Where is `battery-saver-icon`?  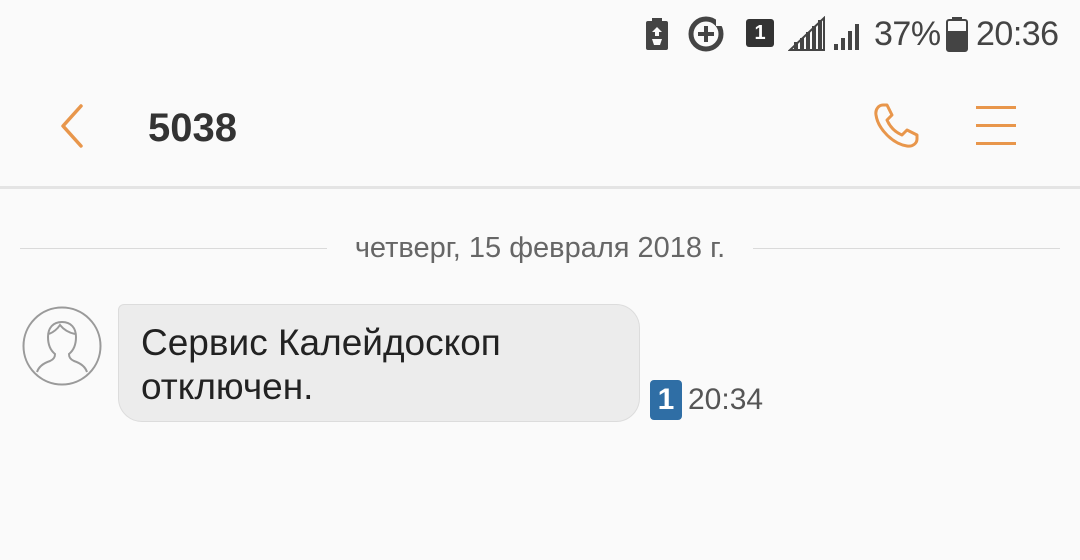 battery-saver-icon is located at coordinates (657, 34).